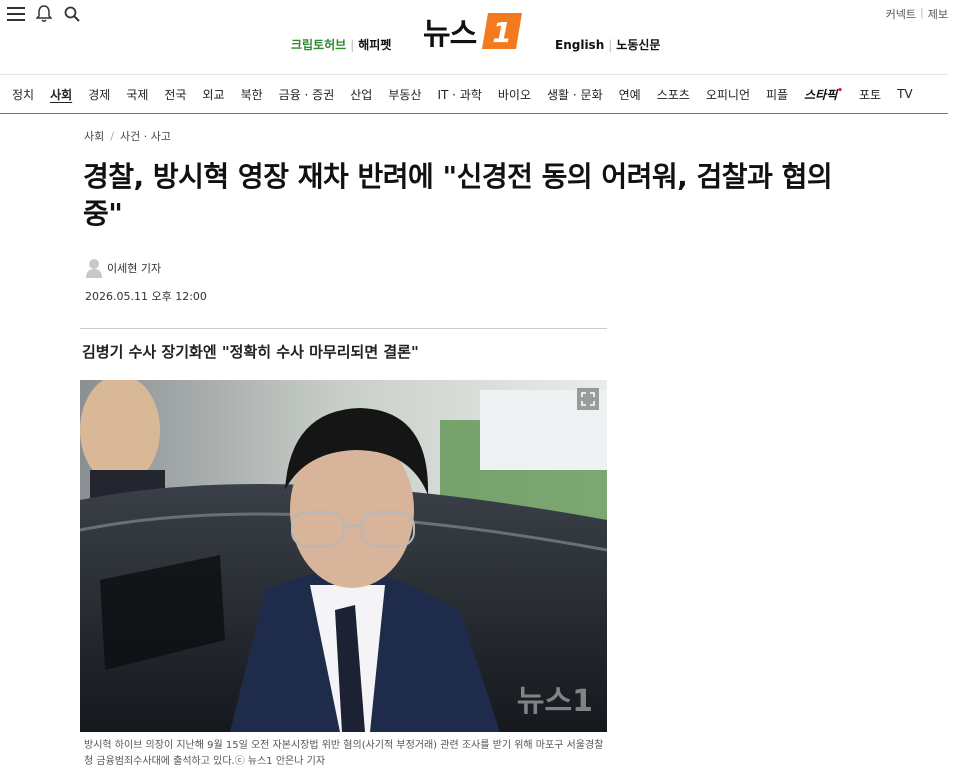  Describe the element at coordinates (638, 44) in the screenshot. I see `nodong-link: 노동신문` at that location.